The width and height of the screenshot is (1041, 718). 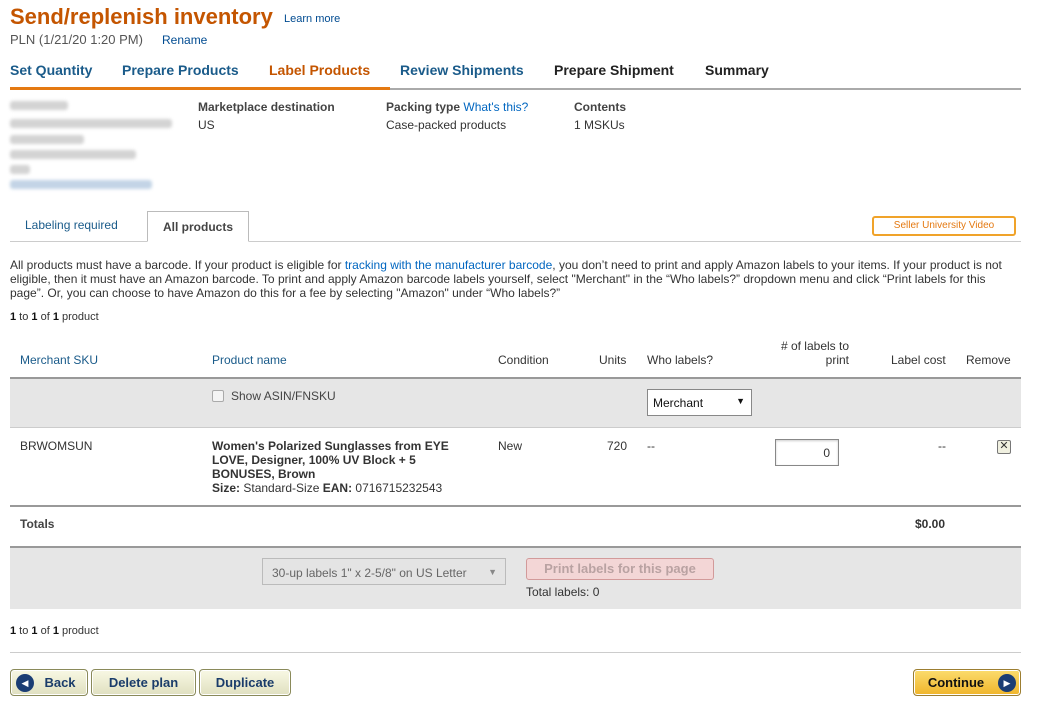 I want to click on step-set-quantity: Set Quantity, so click(x=51, y=70).